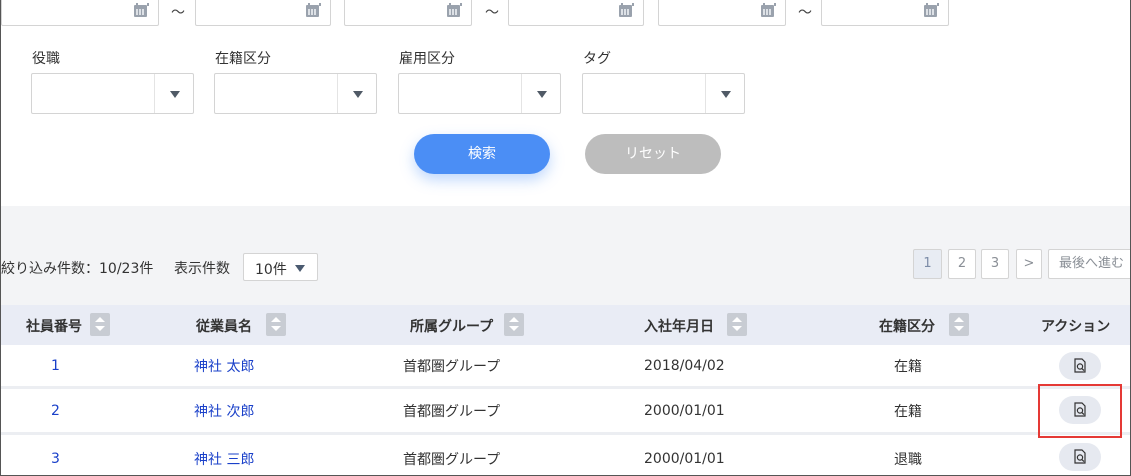 Image resolution: width=1131 pixels, height=476 pixels. I want to click on next-page-button: >, so click(1029, 264).